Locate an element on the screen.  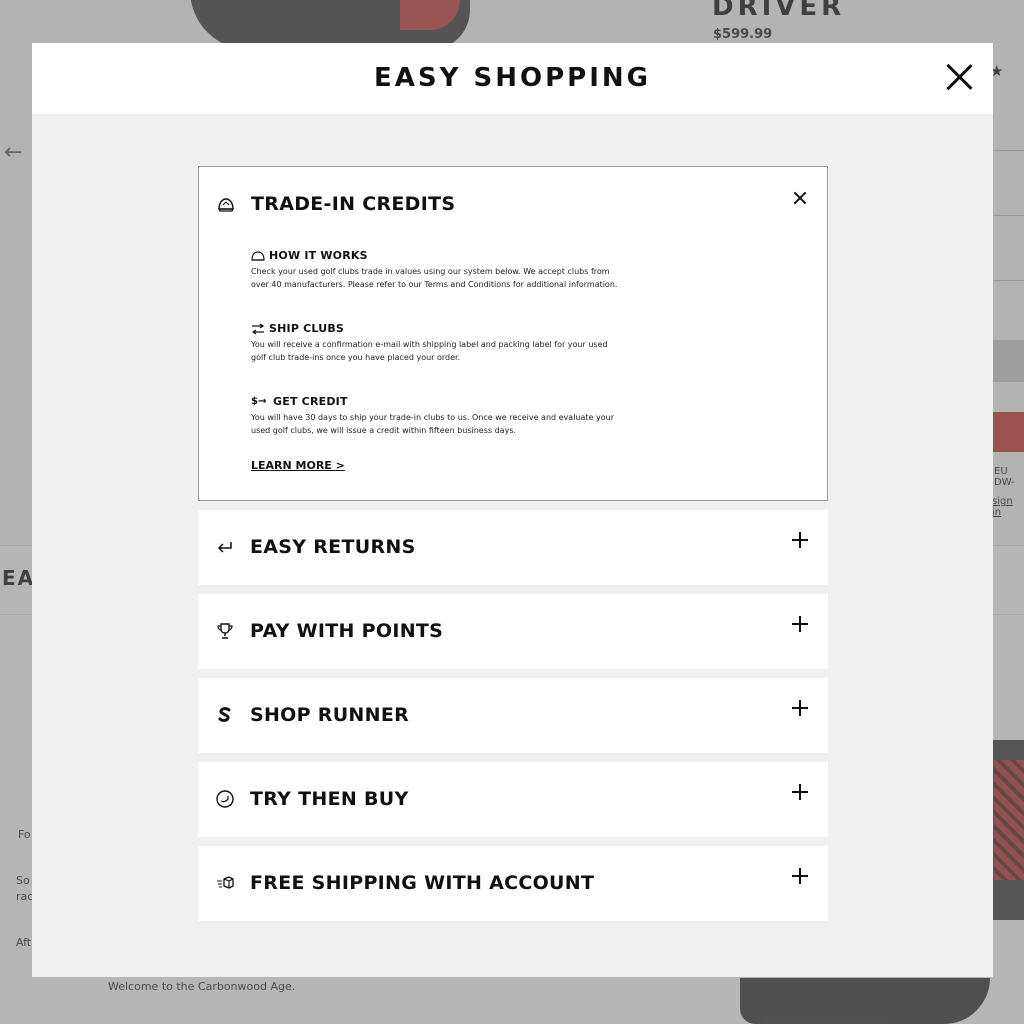
close-icon is located at coordinates (959, 77).